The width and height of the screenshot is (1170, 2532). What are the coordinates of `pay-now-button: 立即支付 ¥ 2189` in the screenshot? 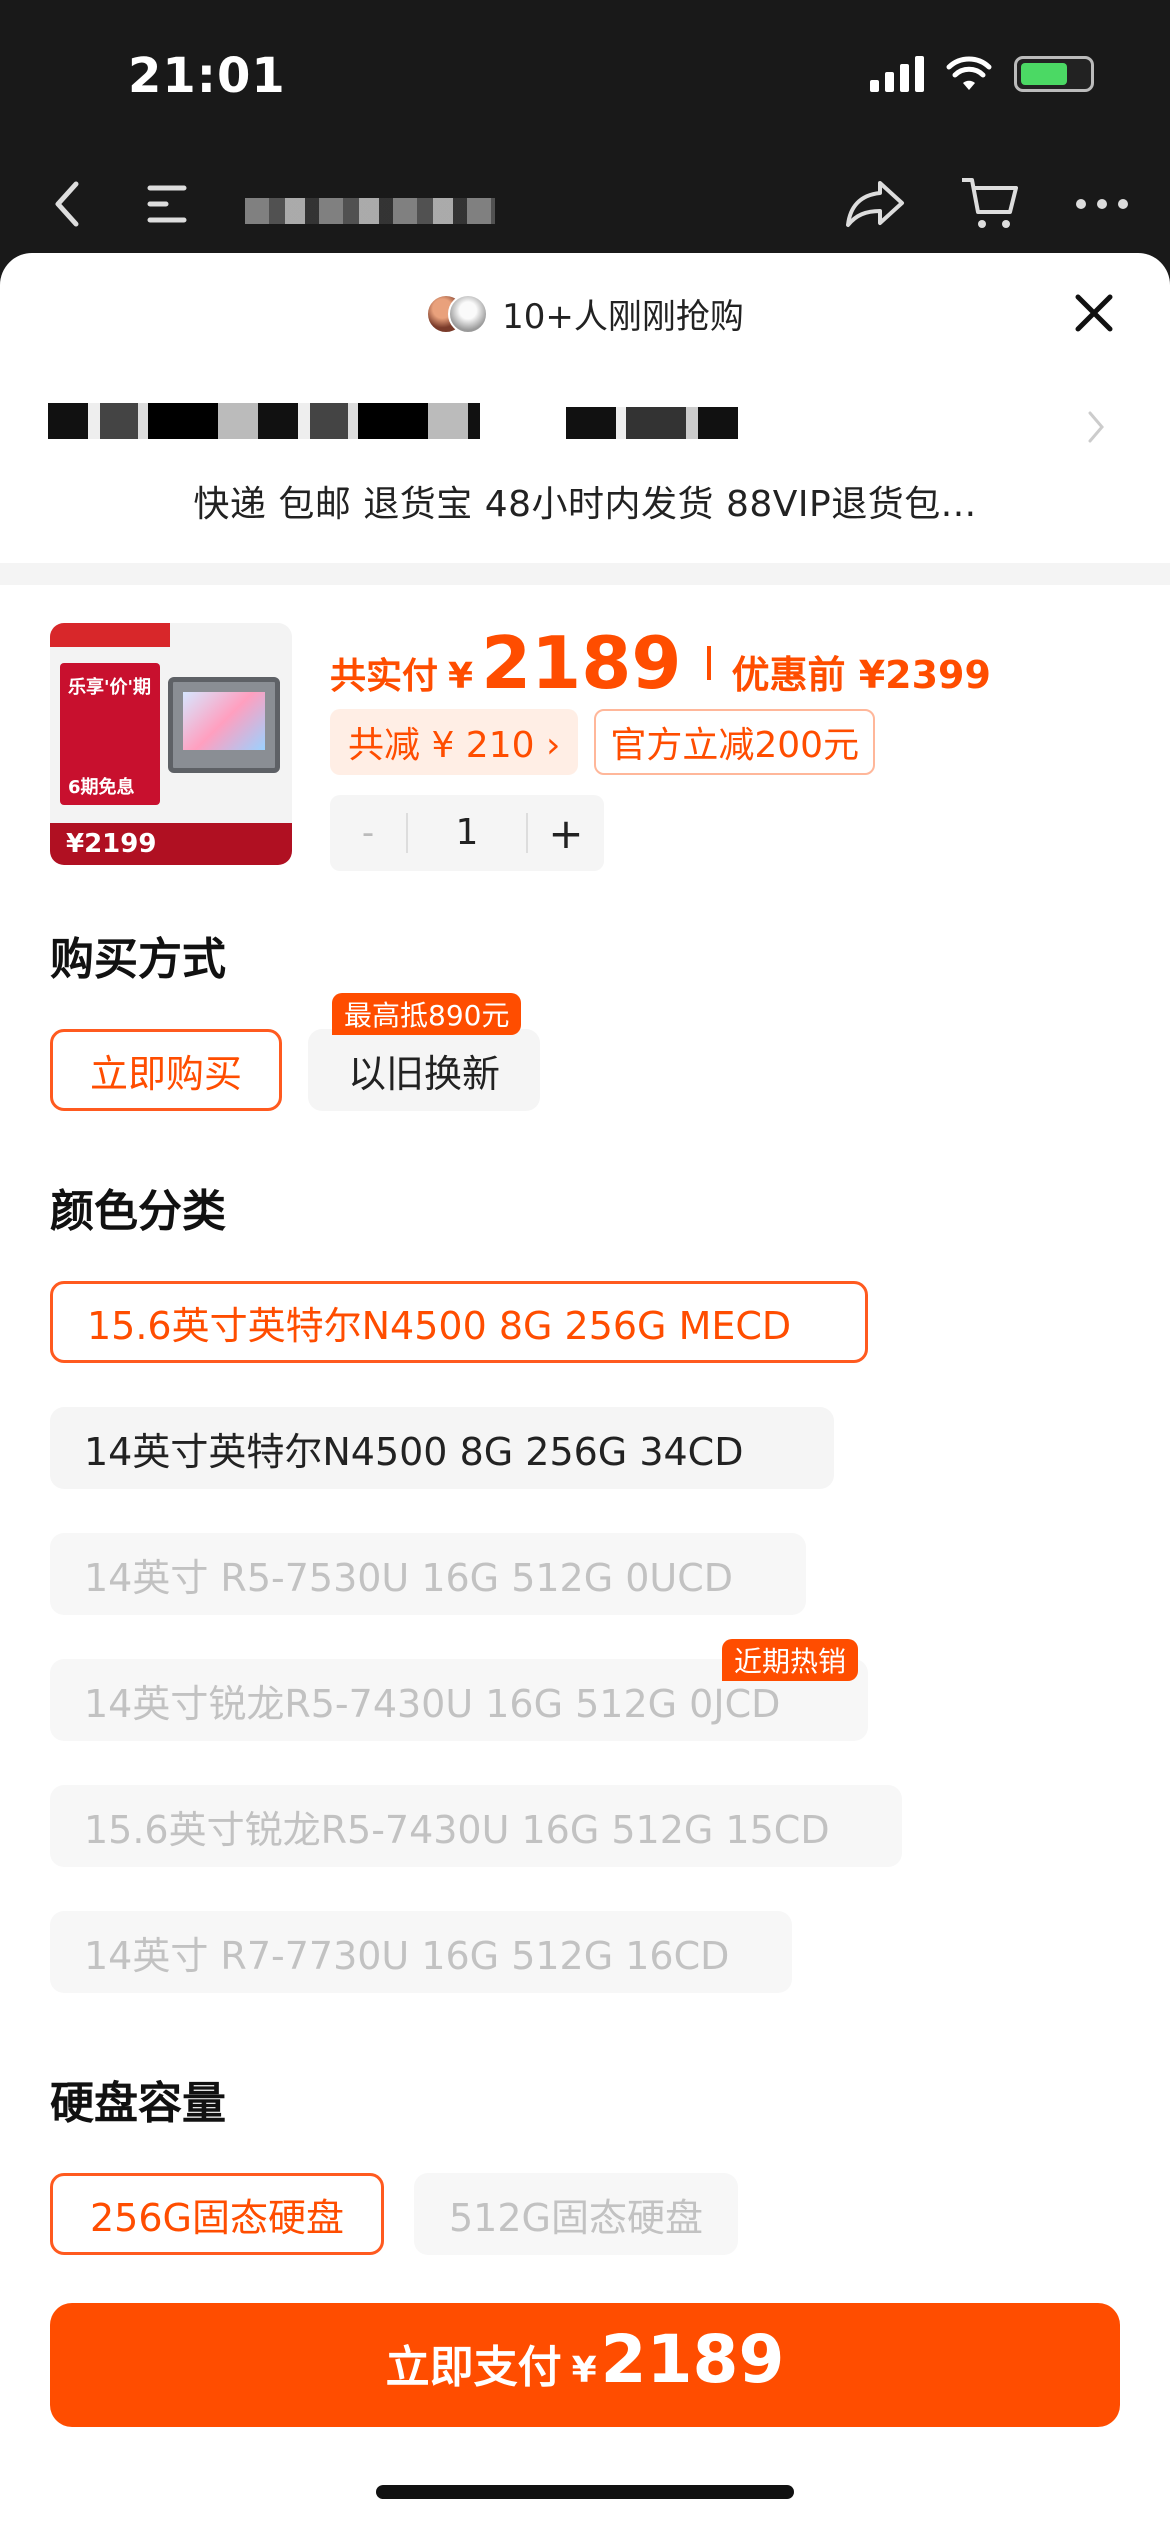 It's located at (585, 2365).